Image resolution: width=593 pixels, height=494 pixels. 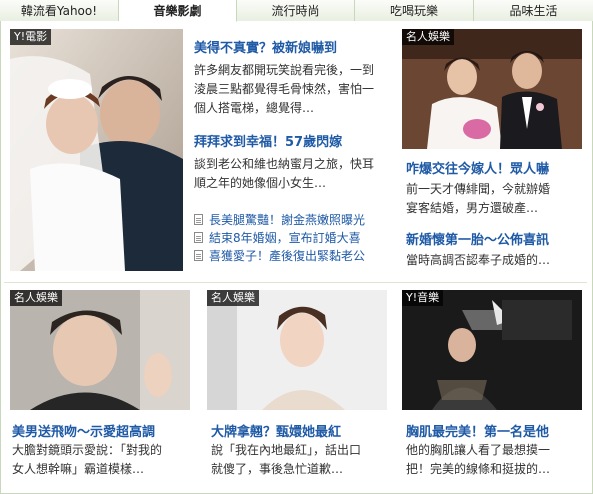 What do you see at coordinates (294, 46) in the screenshot?
I see `story1-headline: 美得不真實？被新娘嚇到` at bounding box center [294, 46].